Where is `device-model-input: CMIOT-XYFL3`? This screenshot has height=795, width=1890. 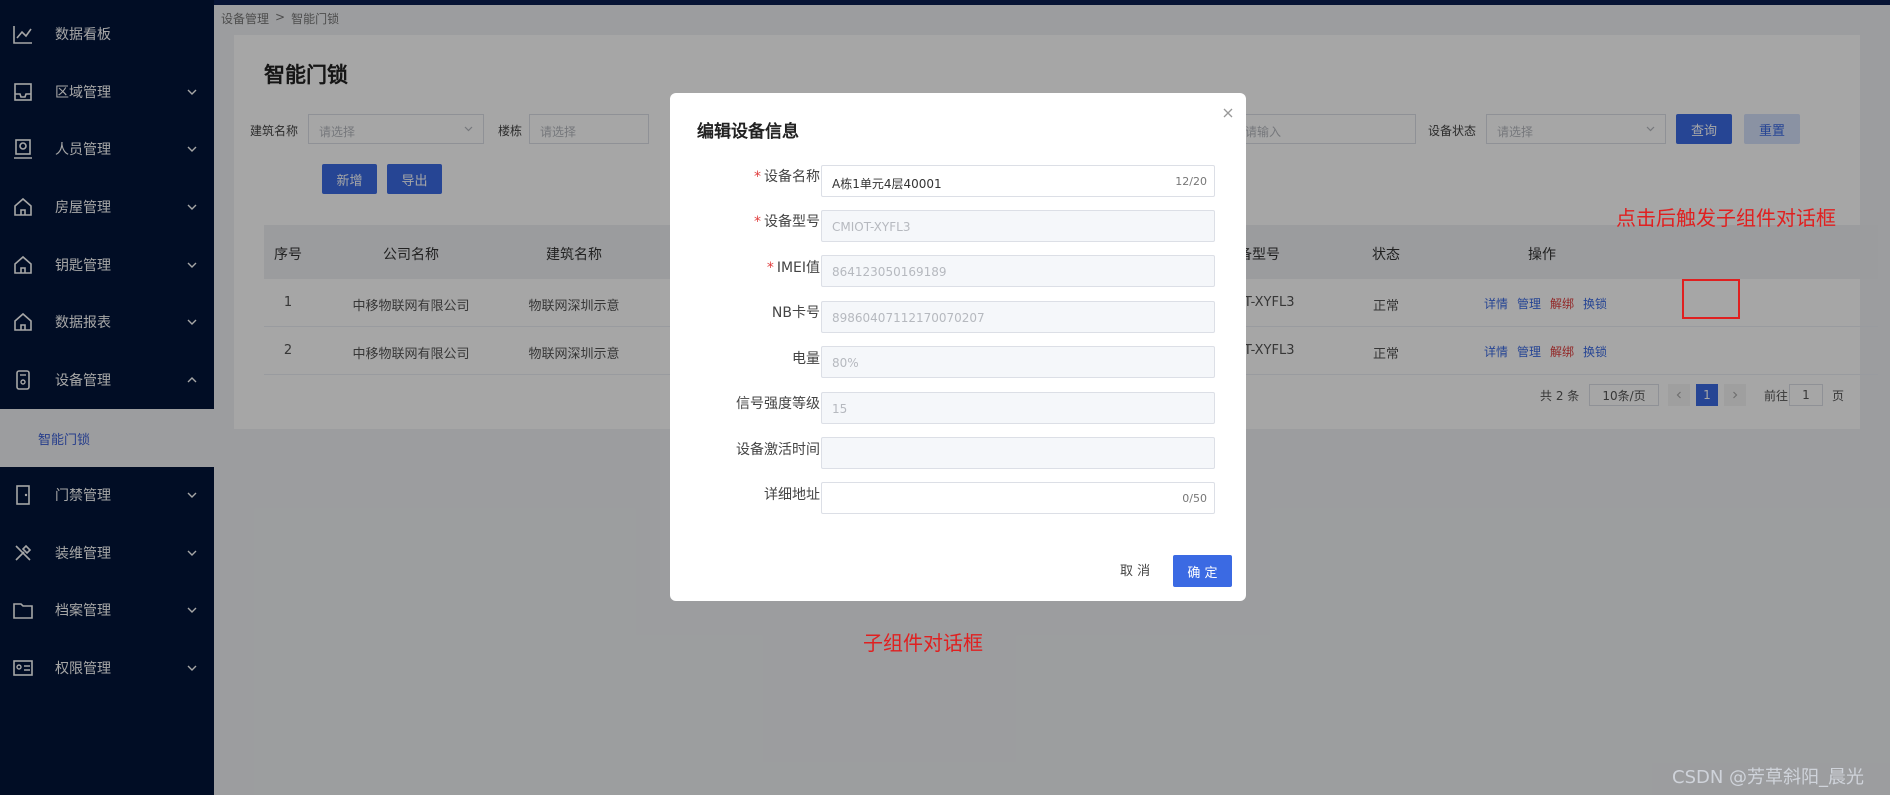
device-model-input: CMIOT-XYFL3 is located at coordinates (1018, 226).